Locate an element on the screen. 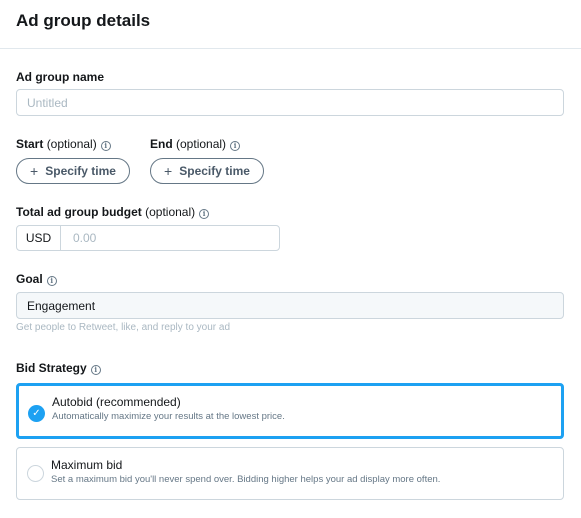  budget-label: Total ad group budget (optional) i is located at coordinates (113, 212).